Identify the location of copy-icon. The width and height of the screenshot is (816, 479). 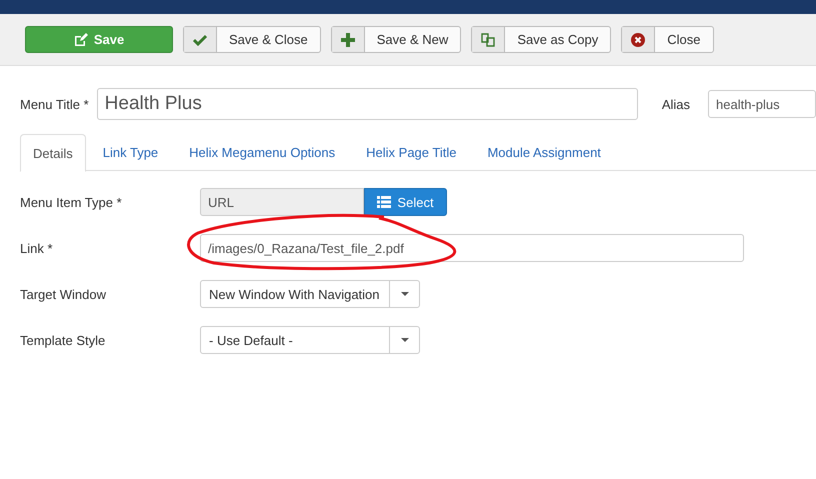
(488, 39).